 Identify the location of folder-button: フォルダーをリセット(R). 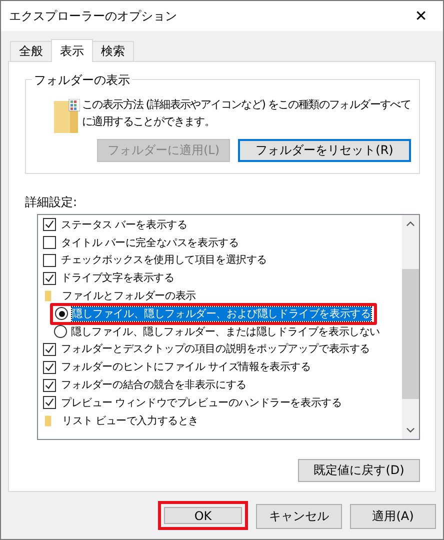
(324, 150).